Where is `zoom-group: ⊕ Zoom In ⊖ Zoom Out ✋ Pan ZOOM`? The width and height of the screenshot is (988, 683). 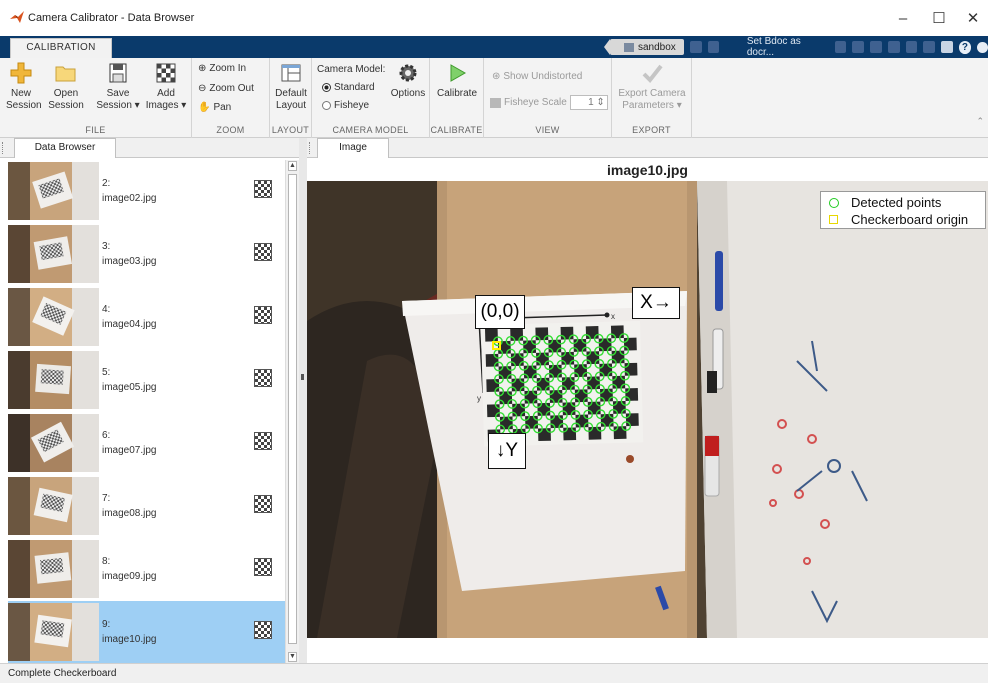
zoom-group: ⊕ Zoom In ⊖ Zoom Out ✋ Pan ZOOM is located at coordinates (231, 98).